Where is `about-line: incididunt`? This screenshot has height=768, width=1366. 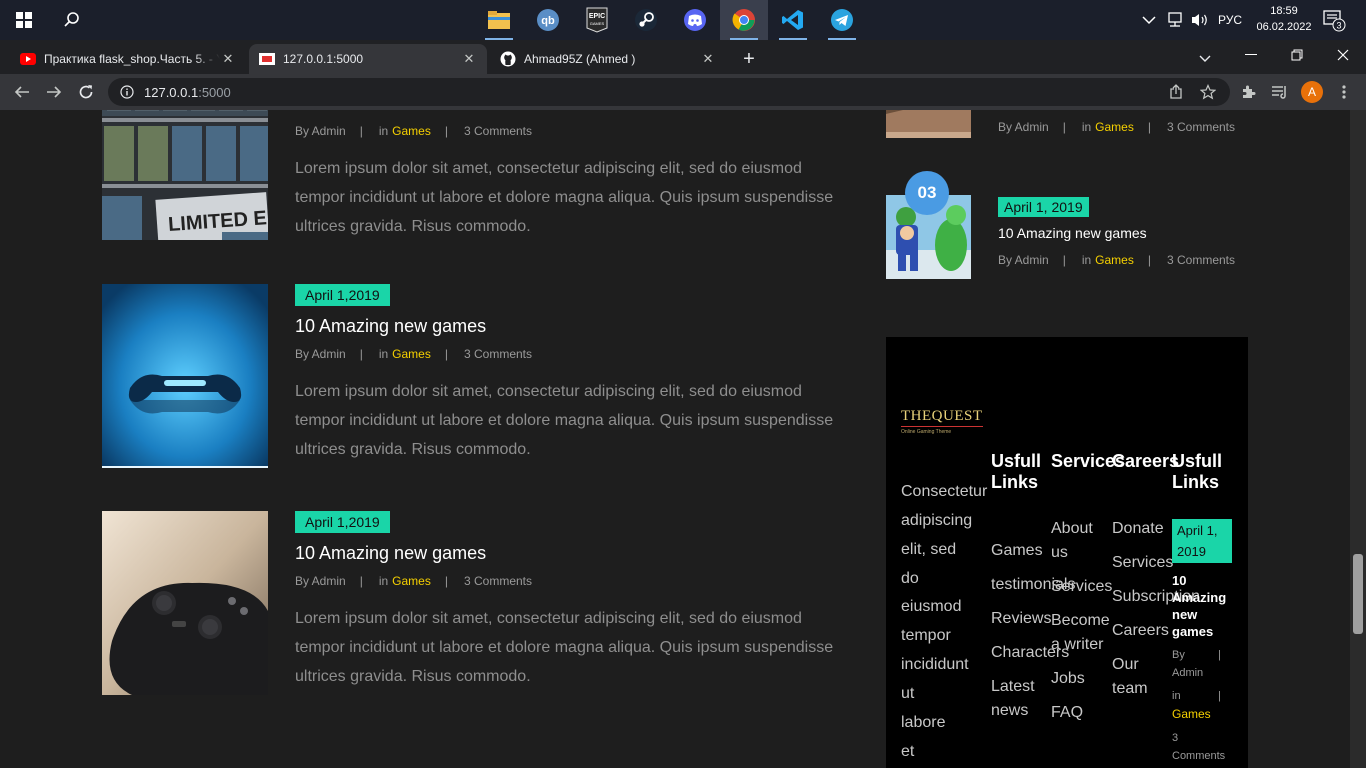 about-line: incididunt is located at coordinates (935, 664).